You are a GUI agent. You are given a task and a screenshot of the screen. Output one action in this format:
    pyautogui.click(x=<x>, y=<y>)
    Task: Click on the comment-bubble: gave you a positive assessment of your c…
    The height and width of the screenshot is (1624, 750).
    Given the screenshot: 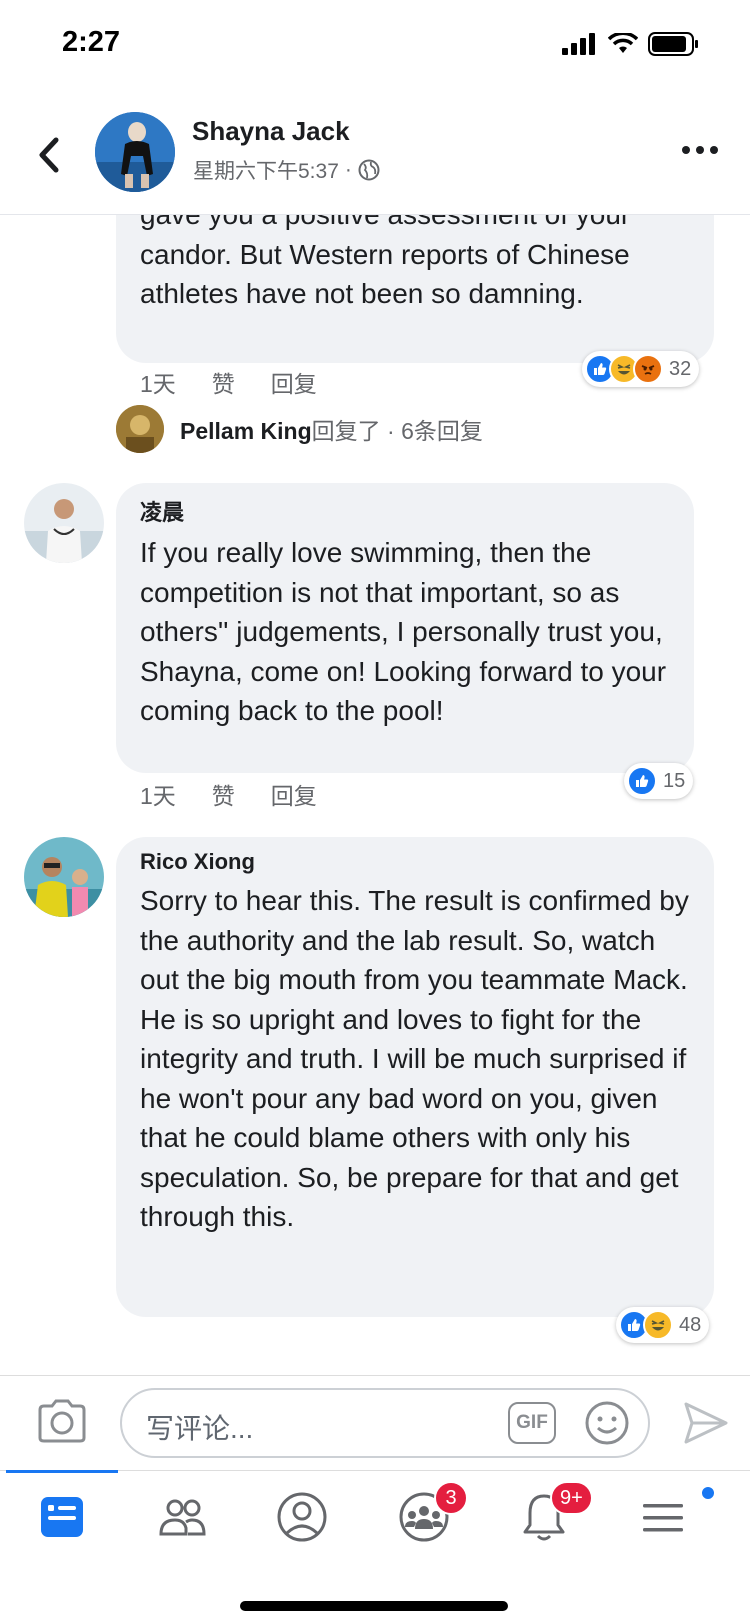 What is the action you would take?
    pyautogui.click(x=415, y=289)
    